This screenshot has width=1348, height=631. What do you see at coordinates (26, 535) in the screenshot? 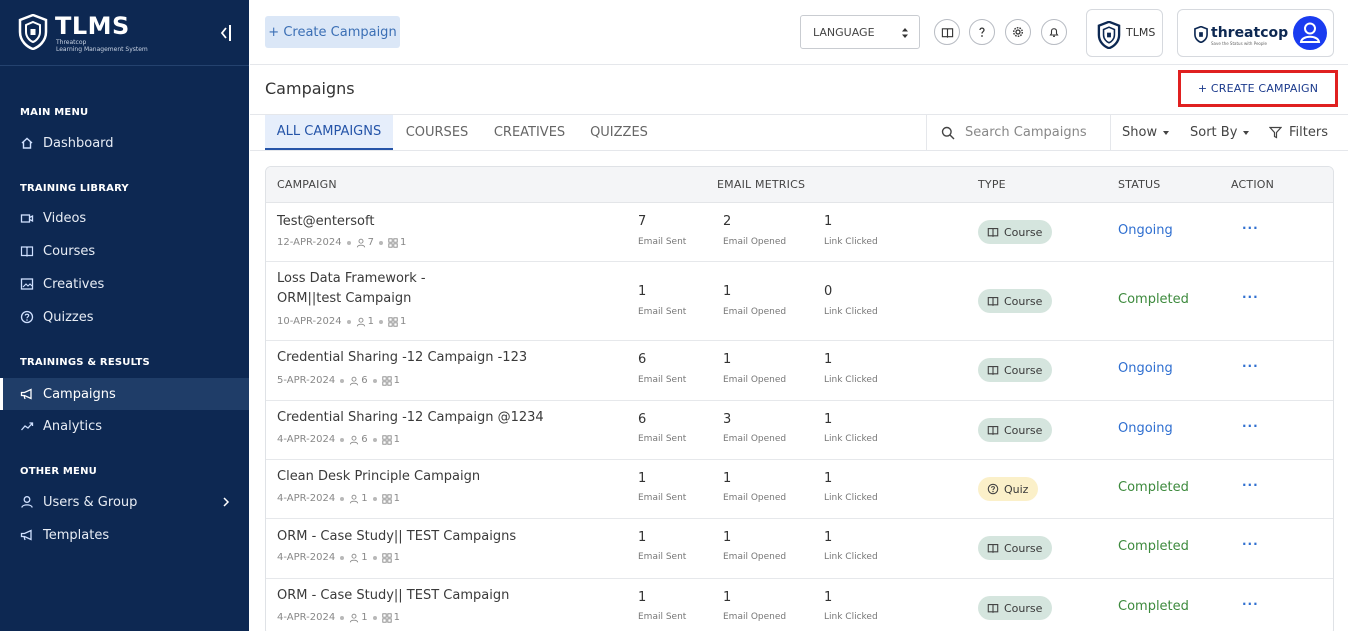
I see `megaphone-icon` at bounding box center [26, 535].